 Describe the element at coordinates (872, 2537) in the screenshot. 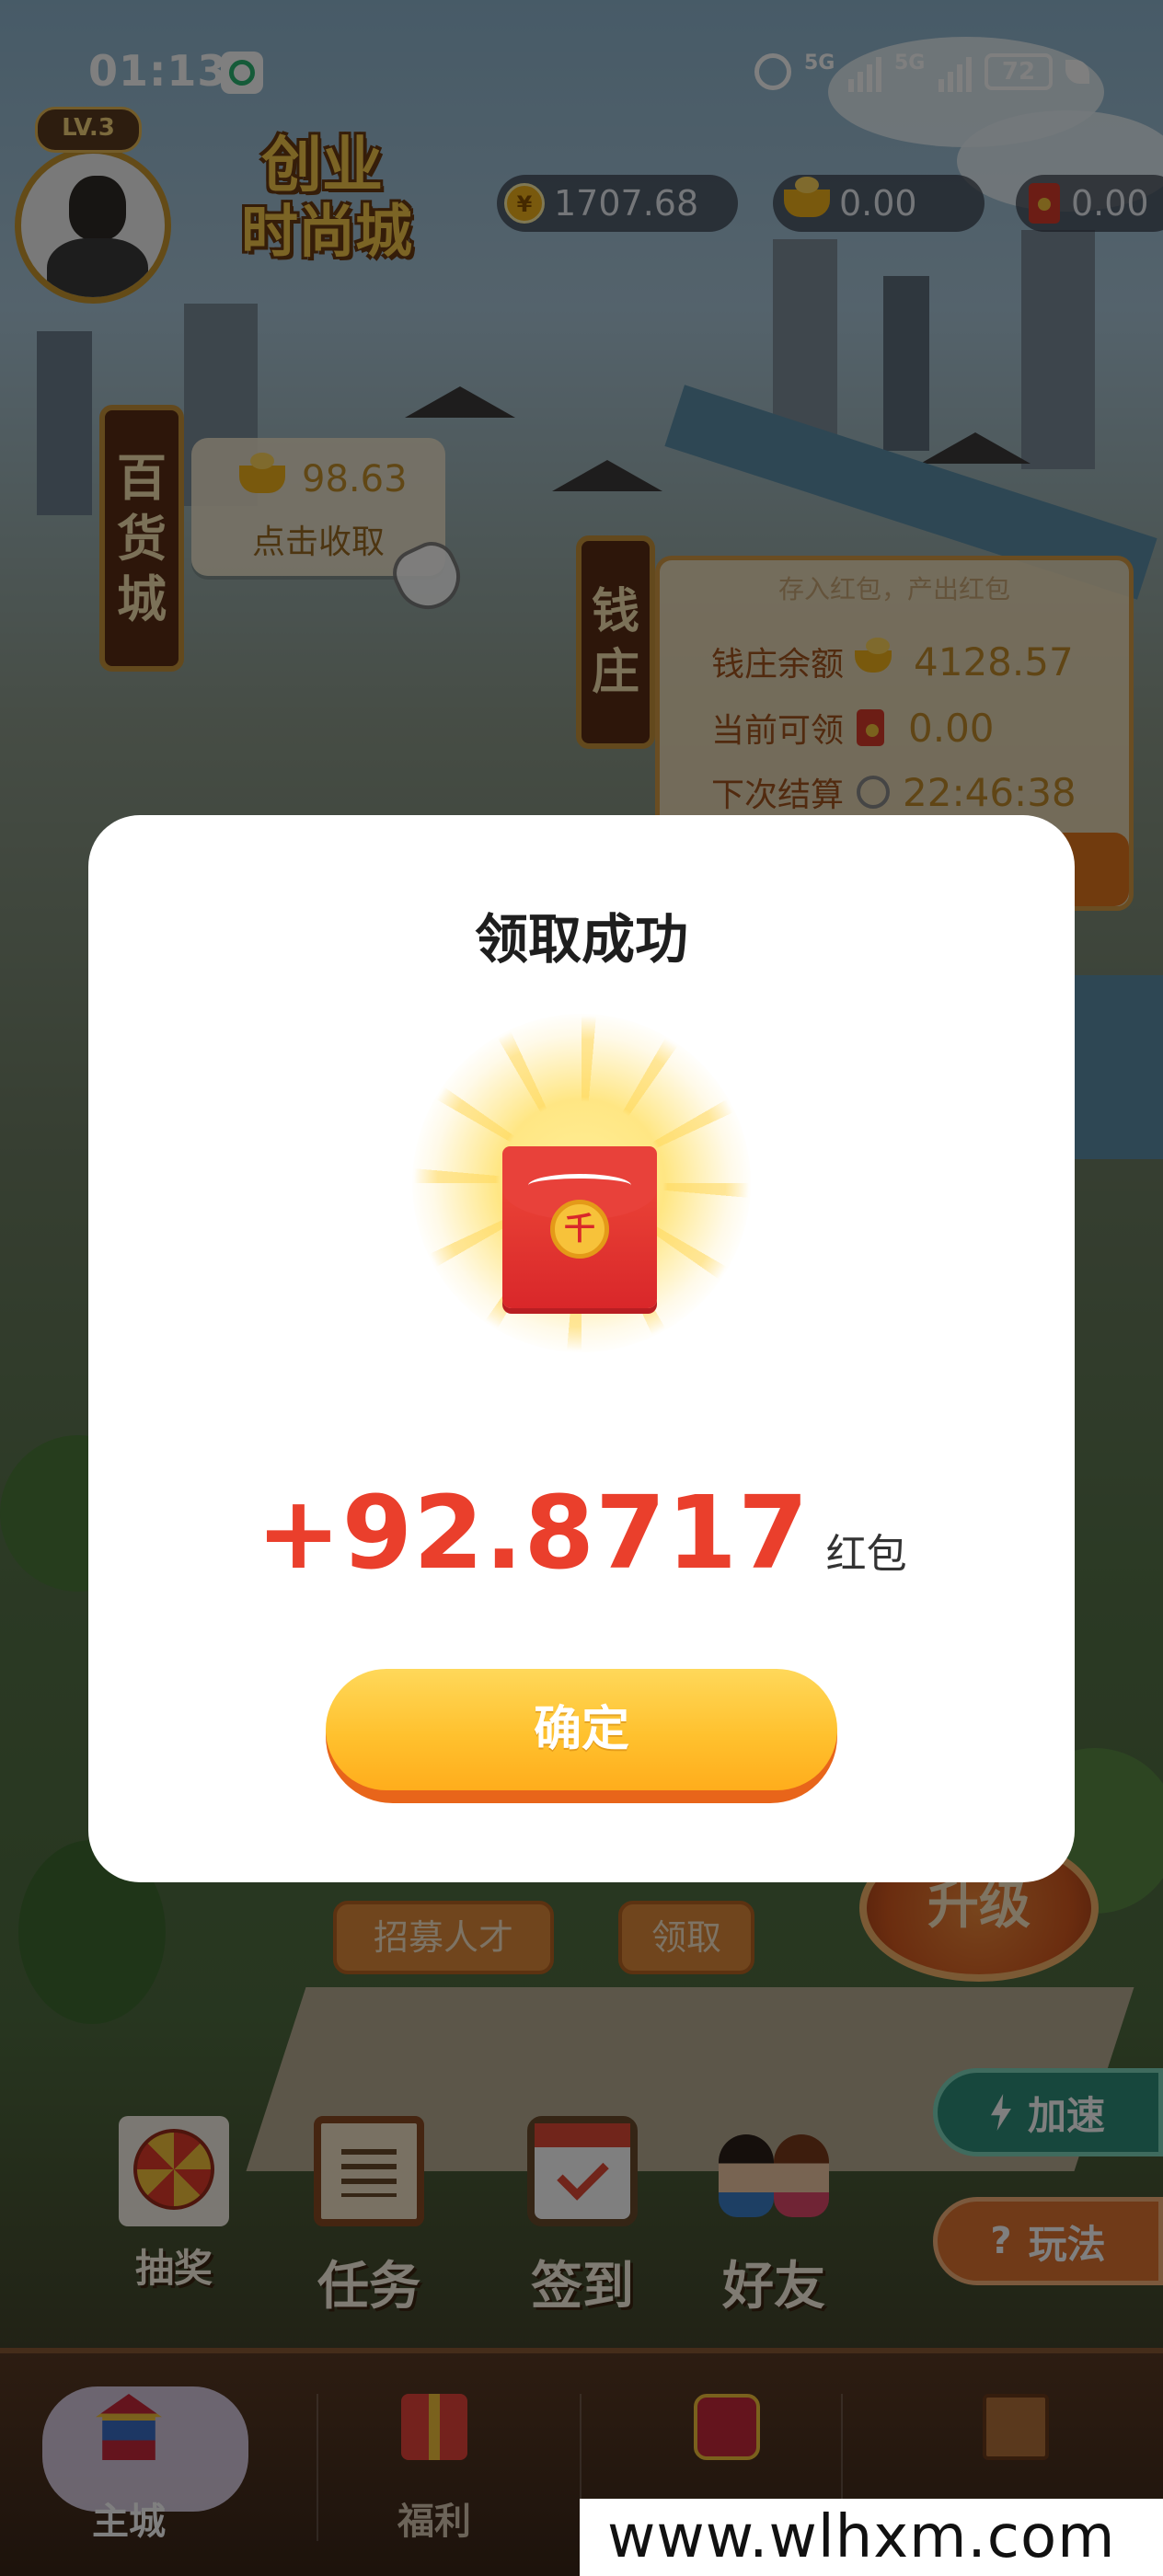

I see `site-watermark: www.wlhxm.com` at that location.